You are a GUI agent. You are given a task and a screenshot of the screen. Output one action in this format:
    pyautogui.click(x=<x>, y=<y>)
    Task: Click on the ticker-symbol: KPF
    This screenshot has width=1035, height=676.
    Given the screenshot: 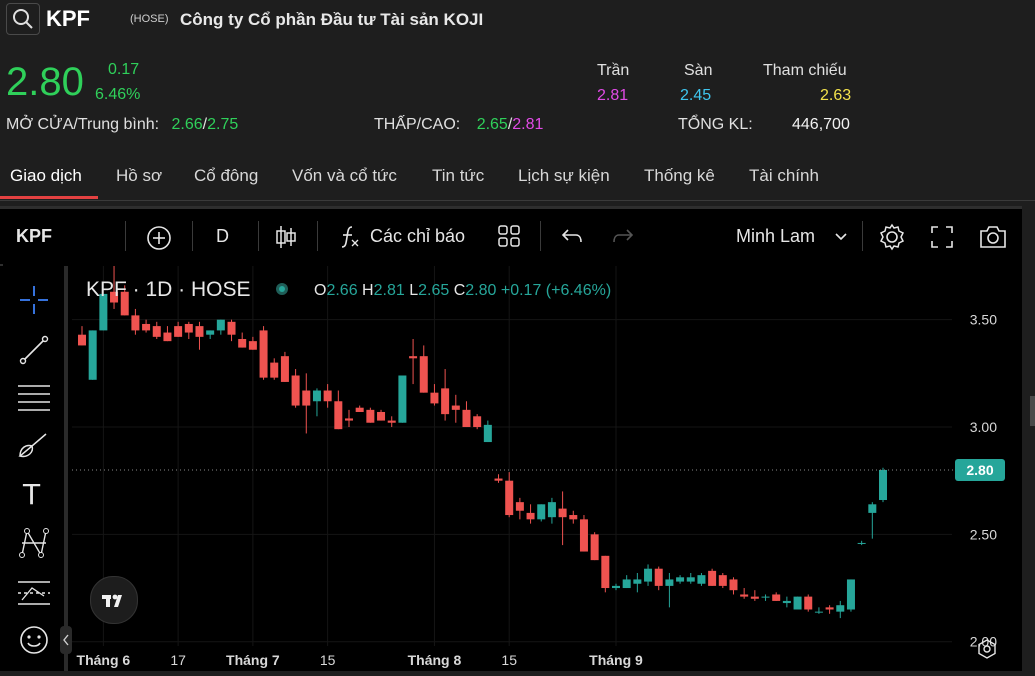 What is the action you would take?
    pyautogui.click(x=68, y=18)
    